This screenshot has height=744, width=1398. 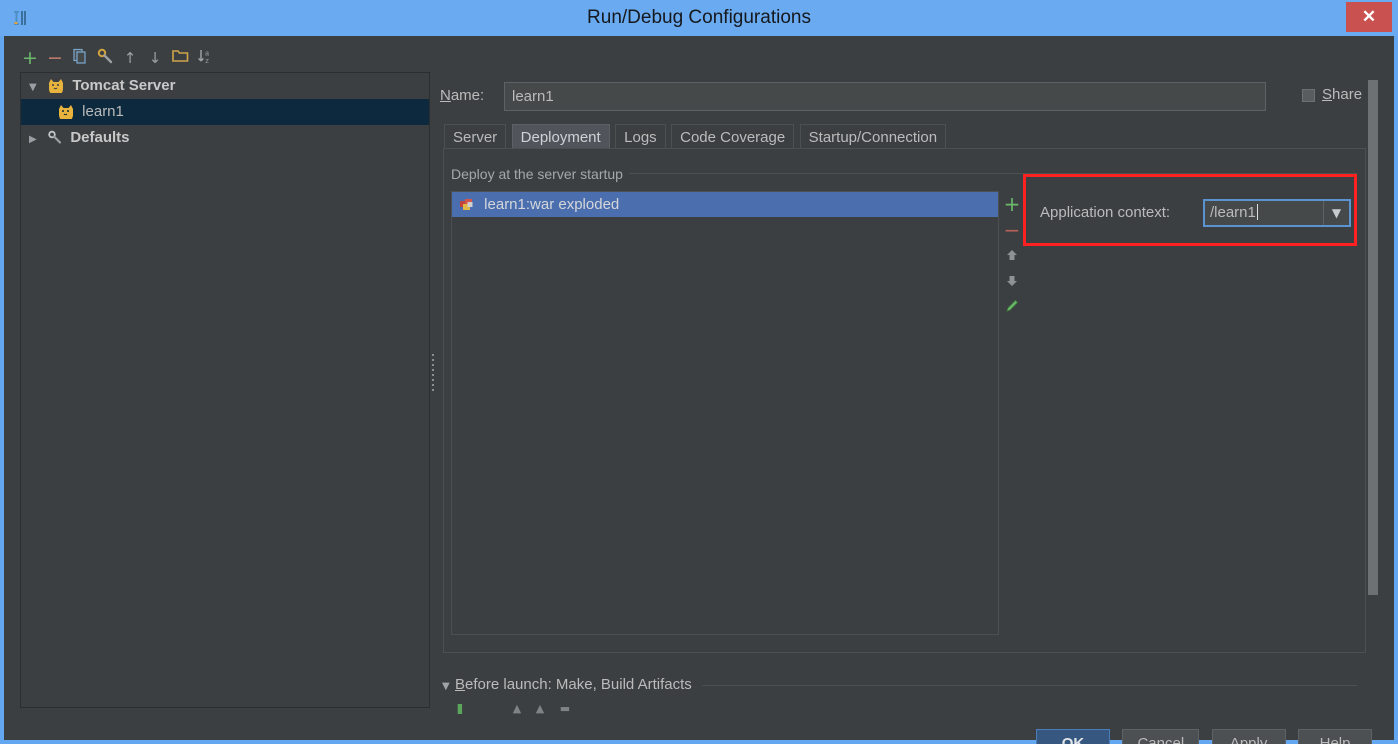 What do you see at coordinates (460, 684) in the screenshot?
I see `before-launch-mnemonic: B` at bounding box center [460, 684].